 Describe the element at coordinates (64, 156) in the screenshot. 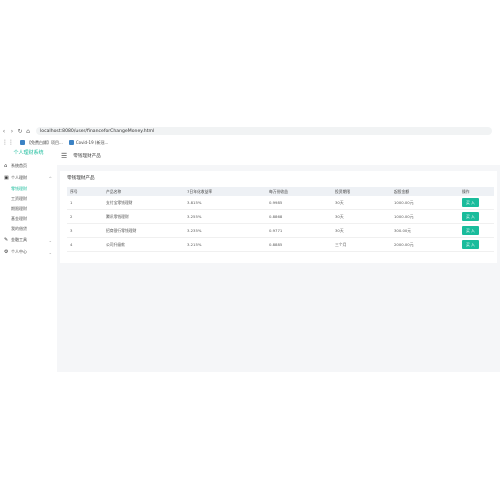

I see `menu-toggle-icon: ☰` at that location.